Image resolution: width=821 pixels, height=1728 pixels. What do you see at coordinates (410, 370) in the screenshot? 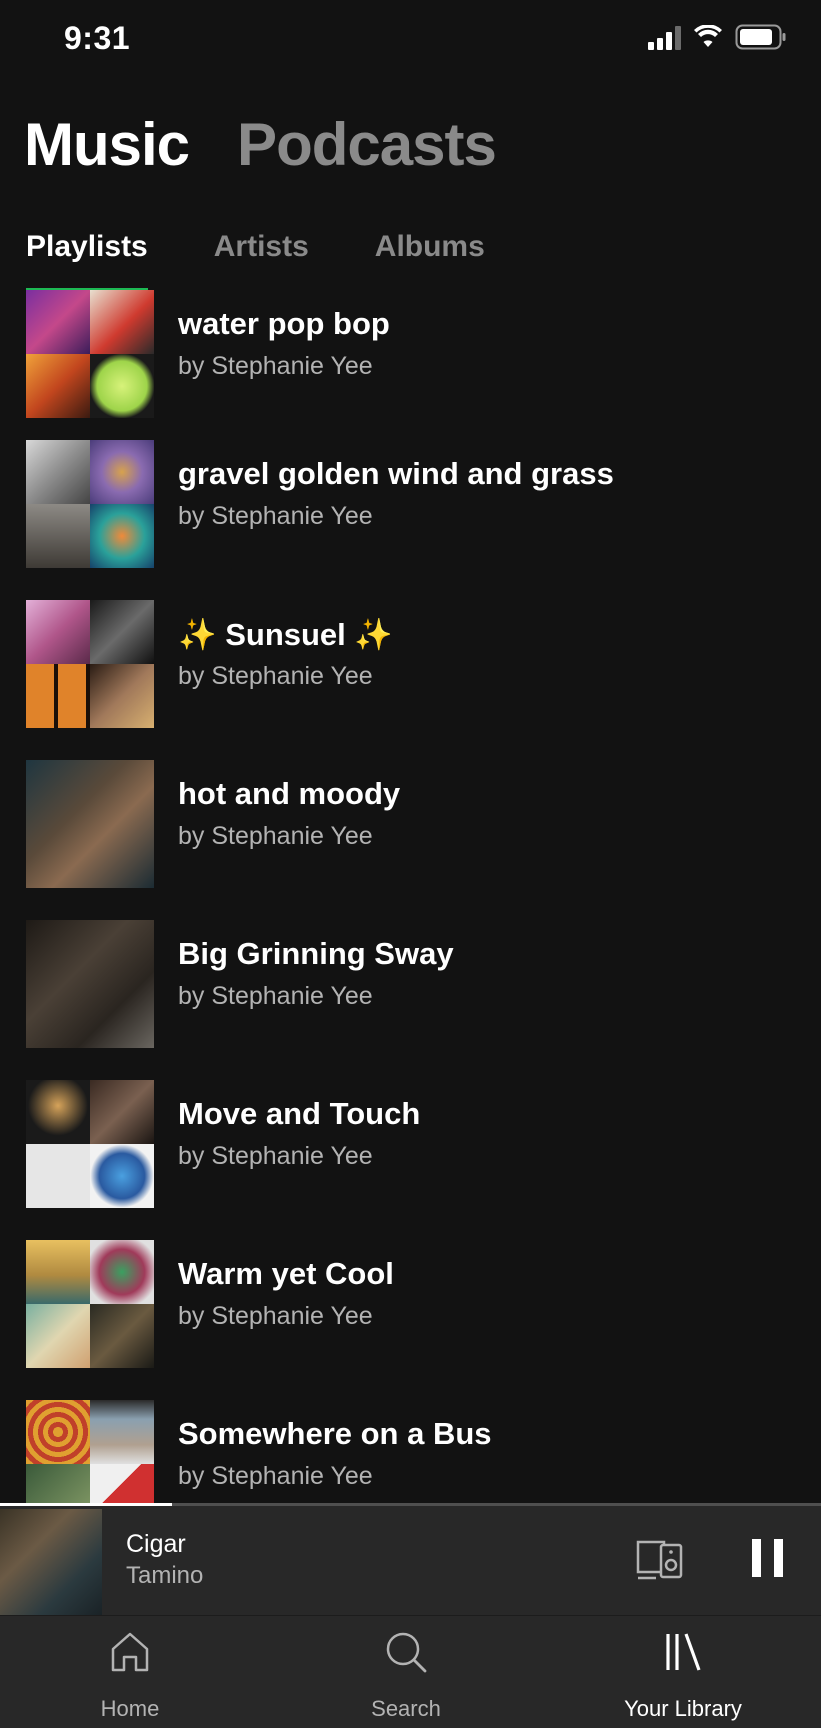
I see `playlist-row-water-pop-bop: water pop bop by Stephanie Yee` at bounding box center [410, 370].